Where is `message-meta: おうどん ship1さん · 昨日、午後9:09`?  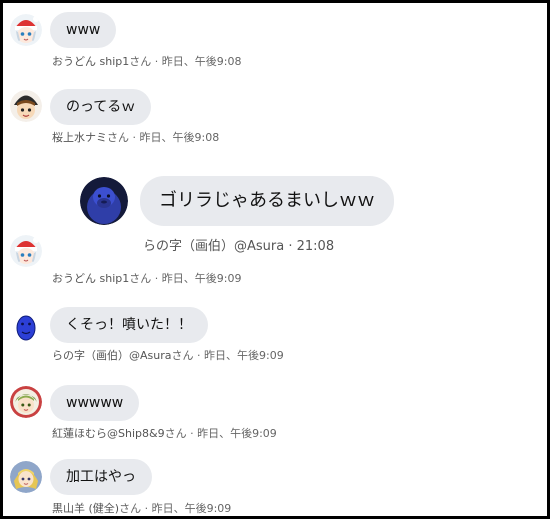
message-meta: おうどん ship1さん · 昨日、午後9:09 is located at coordinates (146, 278).